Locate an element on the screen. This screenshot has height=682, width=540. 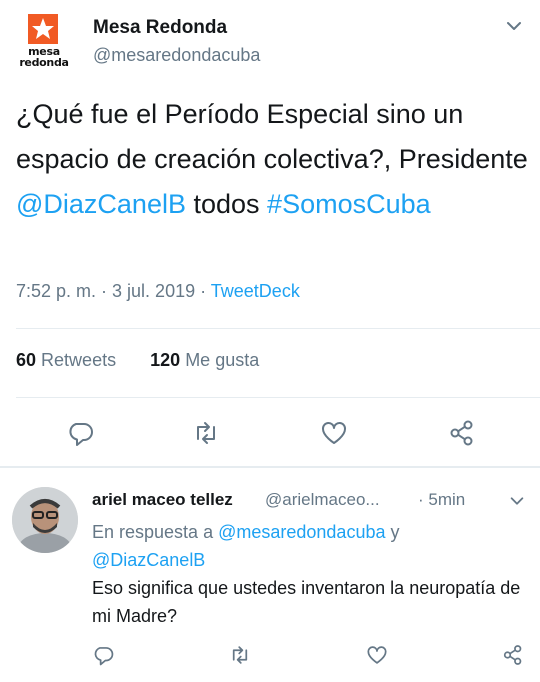
reply-retweet-button is located at coordinates (240, 655).